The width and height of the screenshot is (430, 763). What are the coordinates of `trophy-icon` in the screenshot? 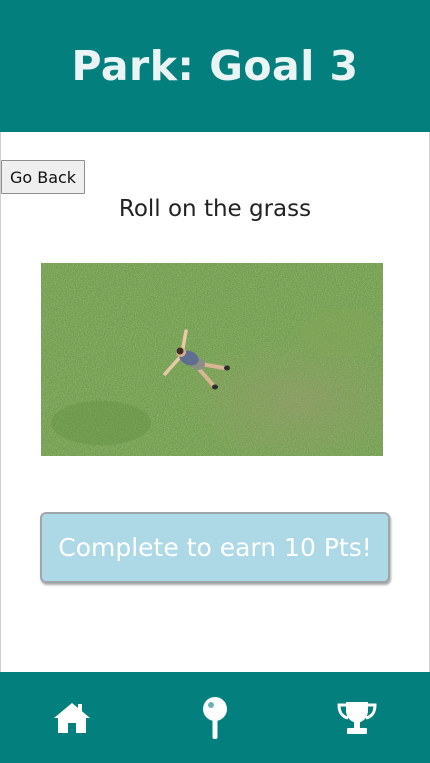 It's located at (357, 717).